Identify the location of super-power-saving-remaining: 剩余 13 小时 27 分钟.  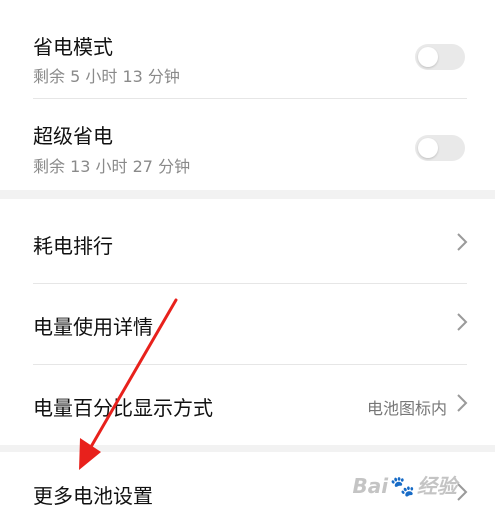
(112, 166).